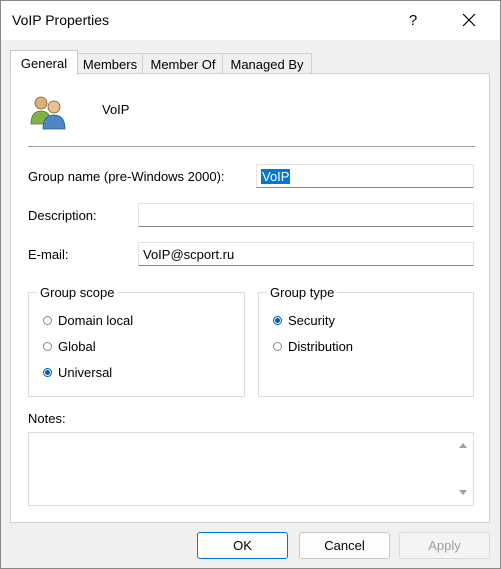 This screenshot has height=569, width=501. Describe the element at coordinates (366, 341) in the screenshot. I see `group-type-box: Group type Security Distribution` at that location.